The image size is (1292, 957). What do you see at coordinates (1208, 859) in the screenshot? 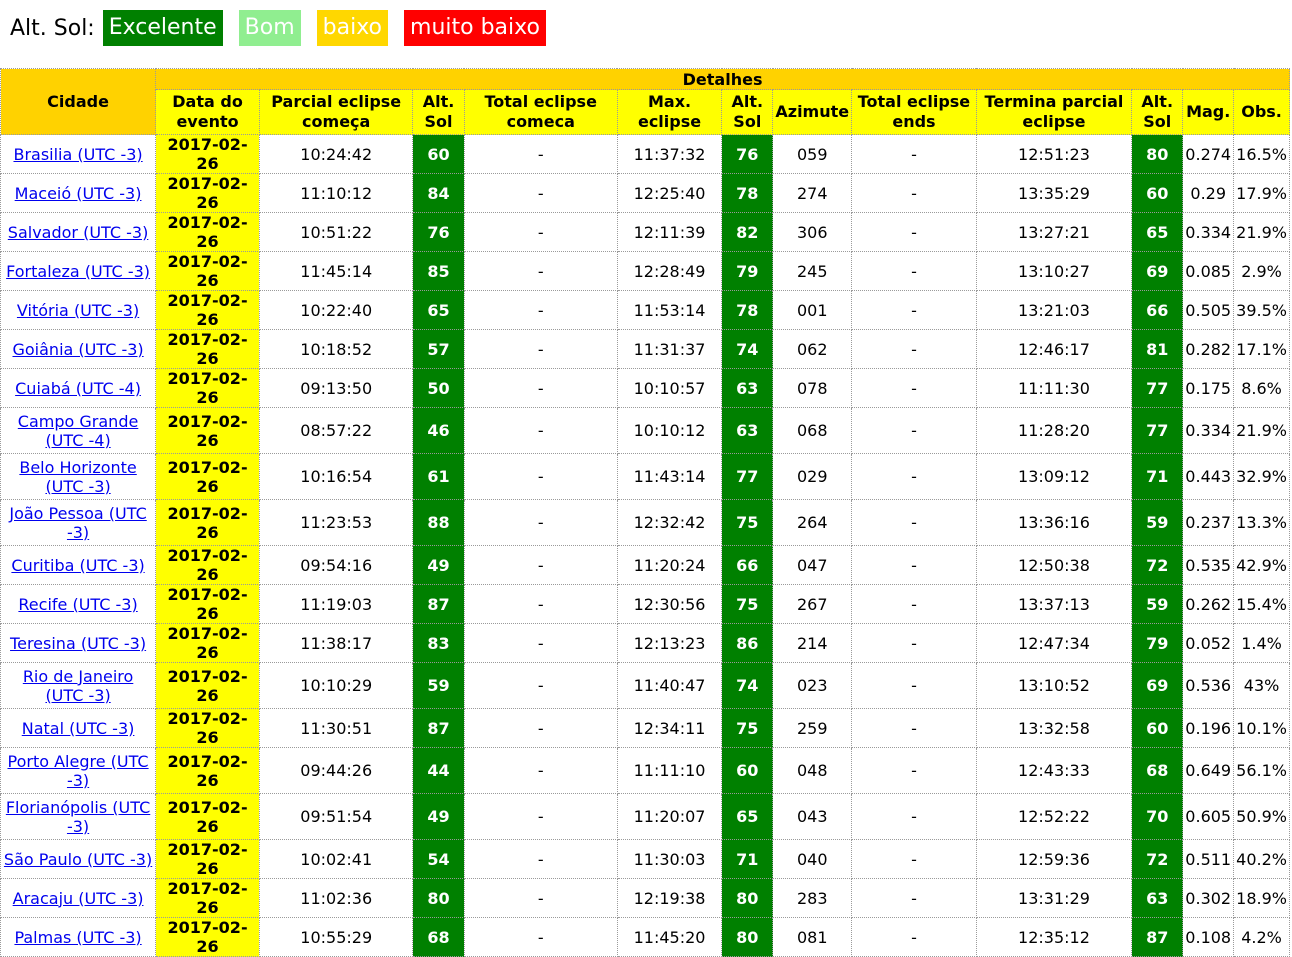
I see `cell-magnitude: 0.511` at bounding box center [1208, 859].